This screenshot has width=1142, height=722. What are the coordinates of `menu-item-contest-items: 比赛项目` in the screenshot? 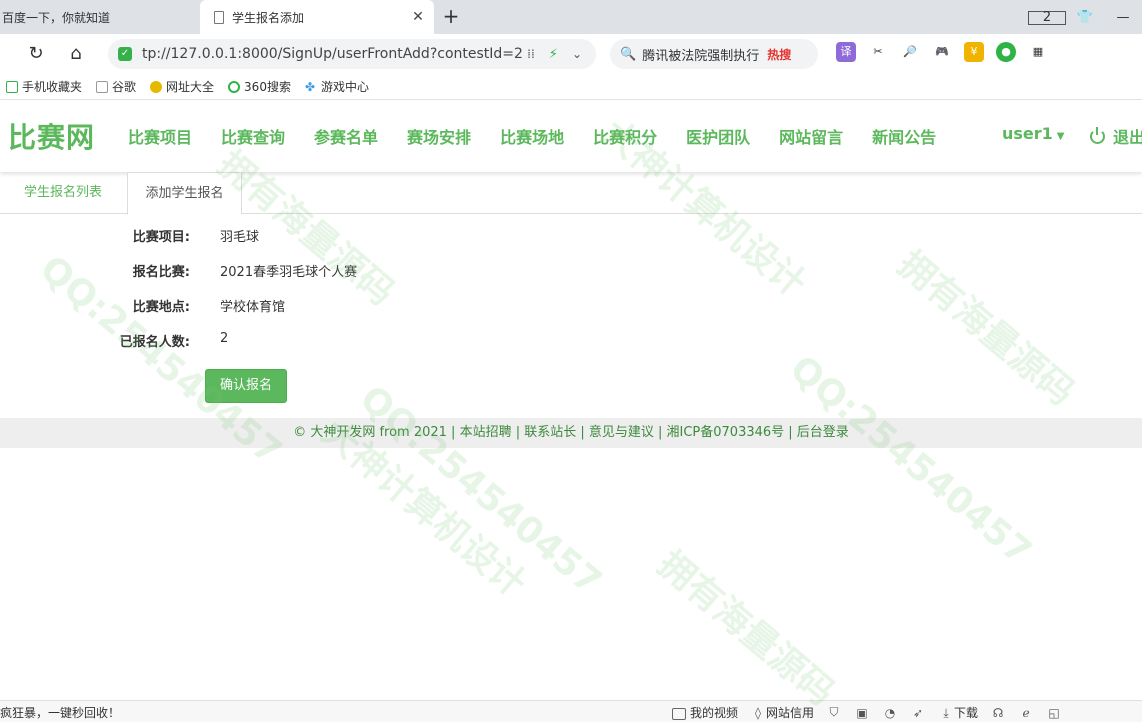 It's located at (160, 136).